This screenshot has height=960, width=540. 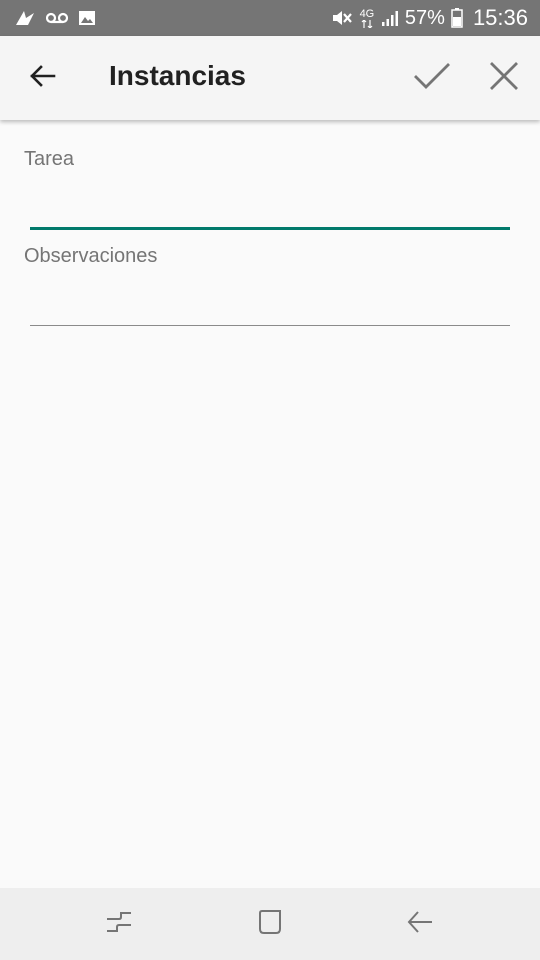 I want to click on observaciones-input, so click(x=270, y=306).